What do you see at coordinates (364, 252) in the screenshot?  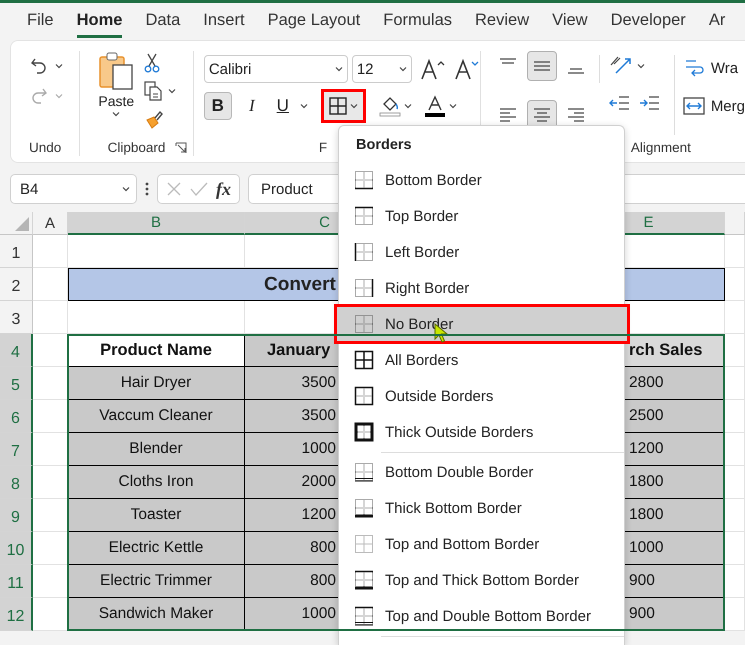 I see `left-border-icon` at bounding box center [364, 252].